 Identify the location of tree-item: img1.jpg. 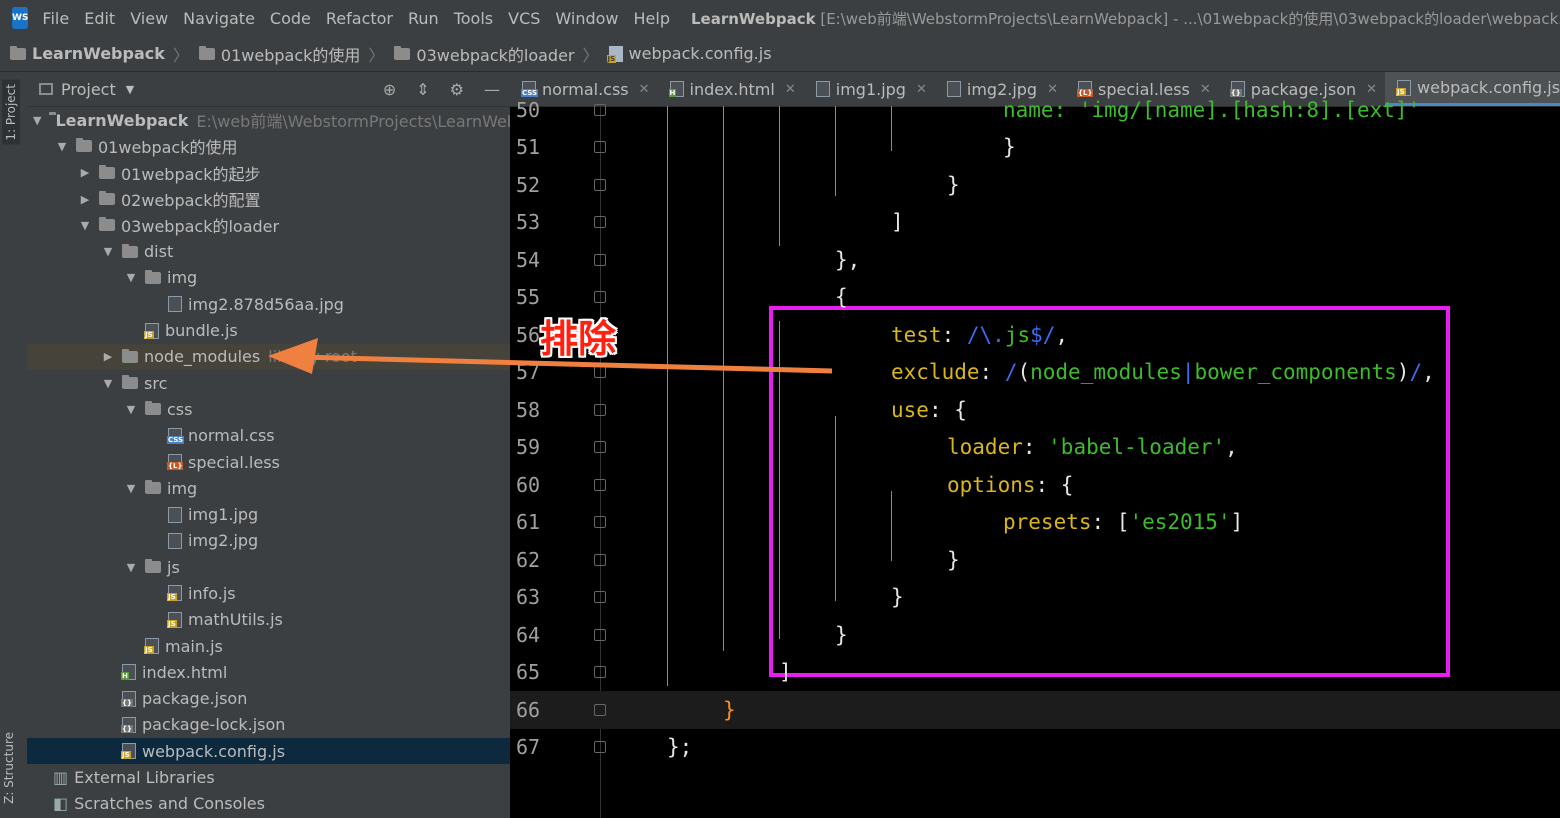
(268, 514).